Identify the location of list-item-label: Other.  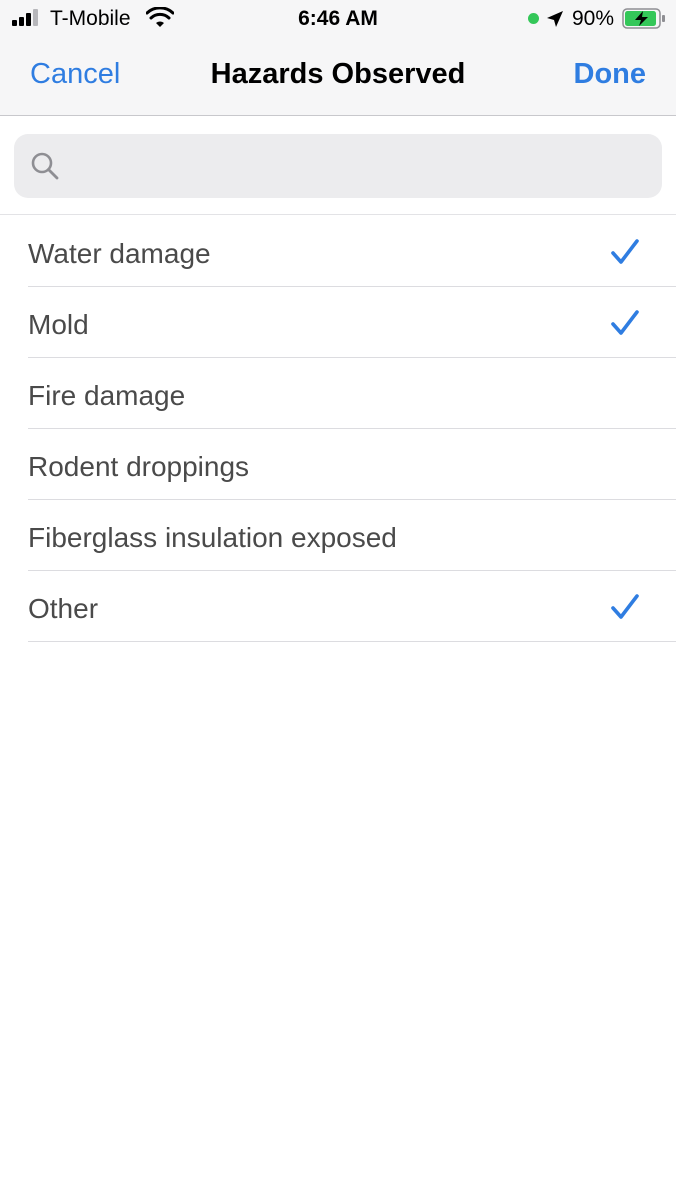
(63, 608).